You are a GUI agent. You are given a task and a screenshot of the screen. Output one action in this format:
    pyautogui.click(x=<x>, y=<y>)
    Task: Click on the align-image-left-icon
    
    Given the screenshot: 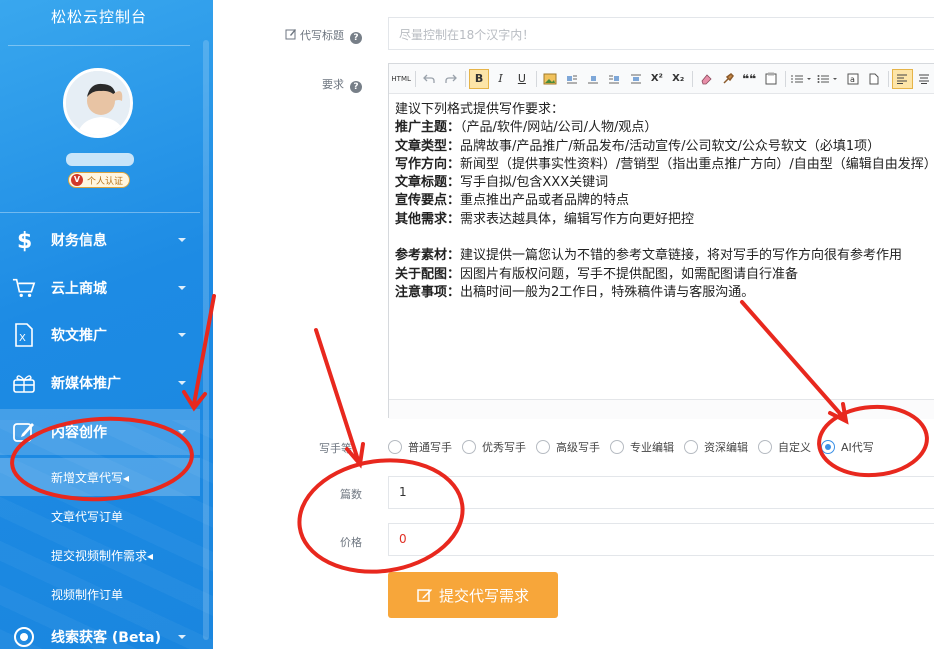 What is the action you would take?
    pyautogui.click(x=571, y=79)
    